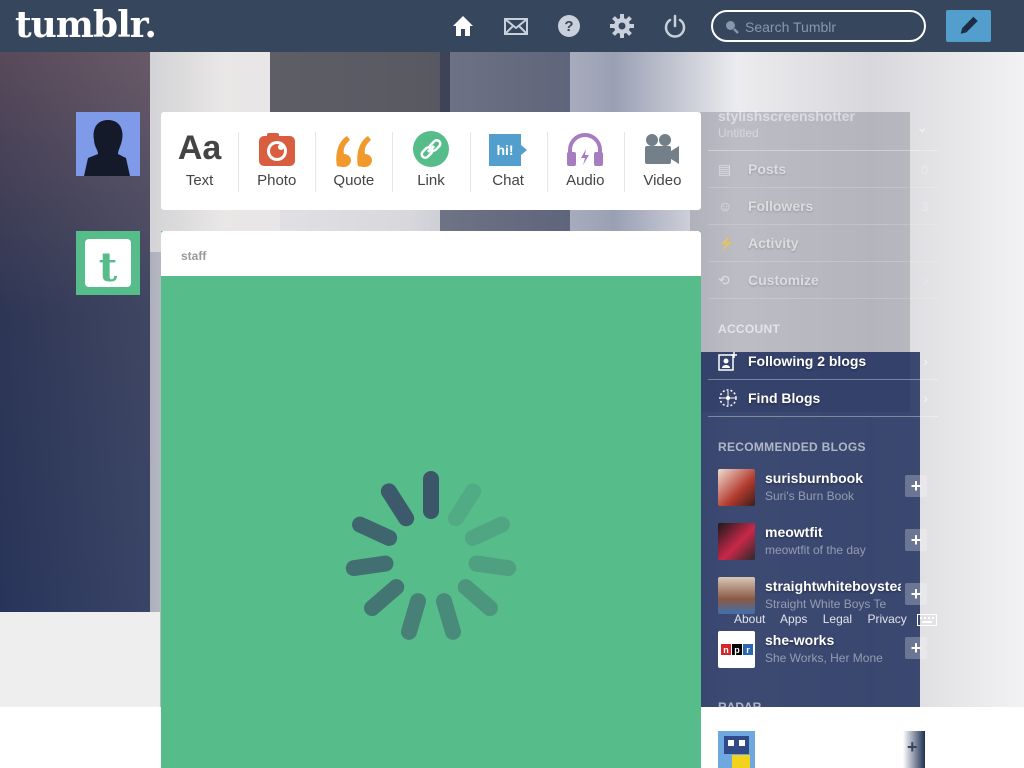 Image resolution: width=1024 pixels, height=768 pixels. I want to click on followers-icon: ☺, so click(725, 206).